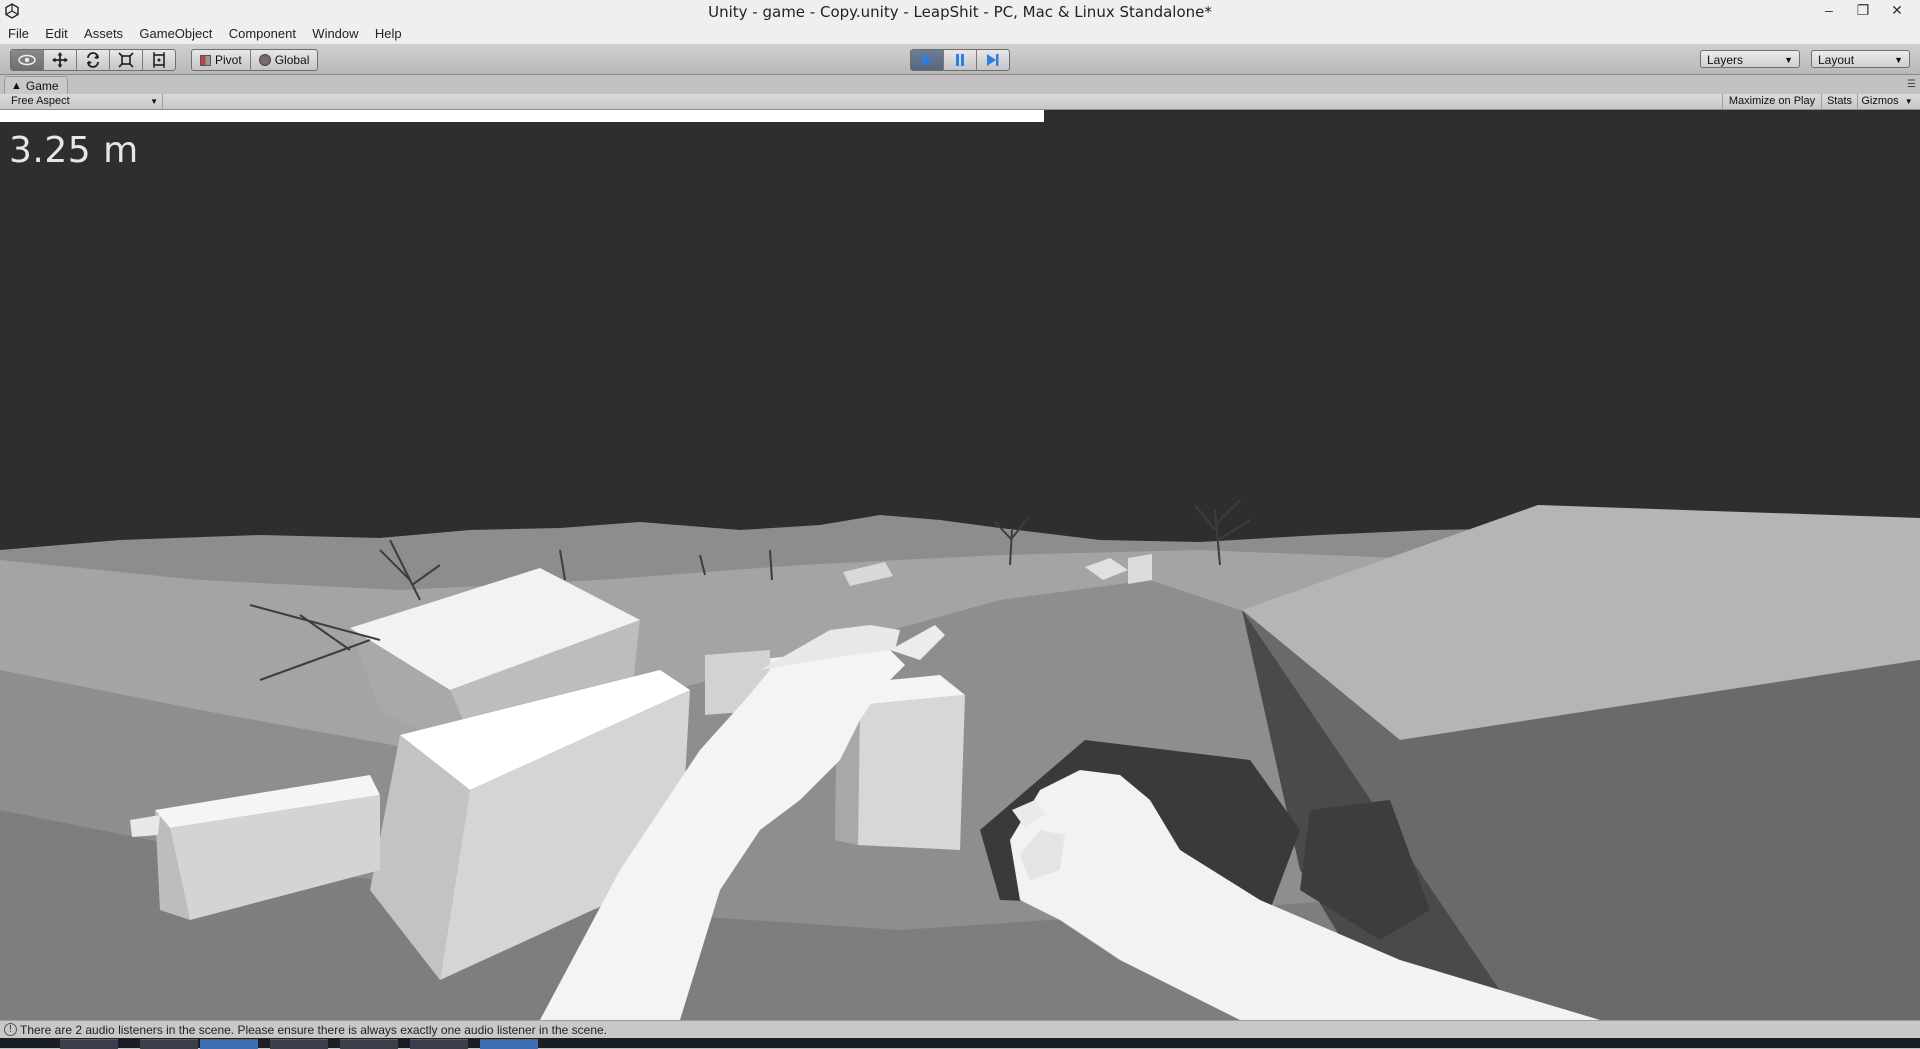 The image size is (1920, 1049). I want to click on os-taskbar, so click(960, 1043).